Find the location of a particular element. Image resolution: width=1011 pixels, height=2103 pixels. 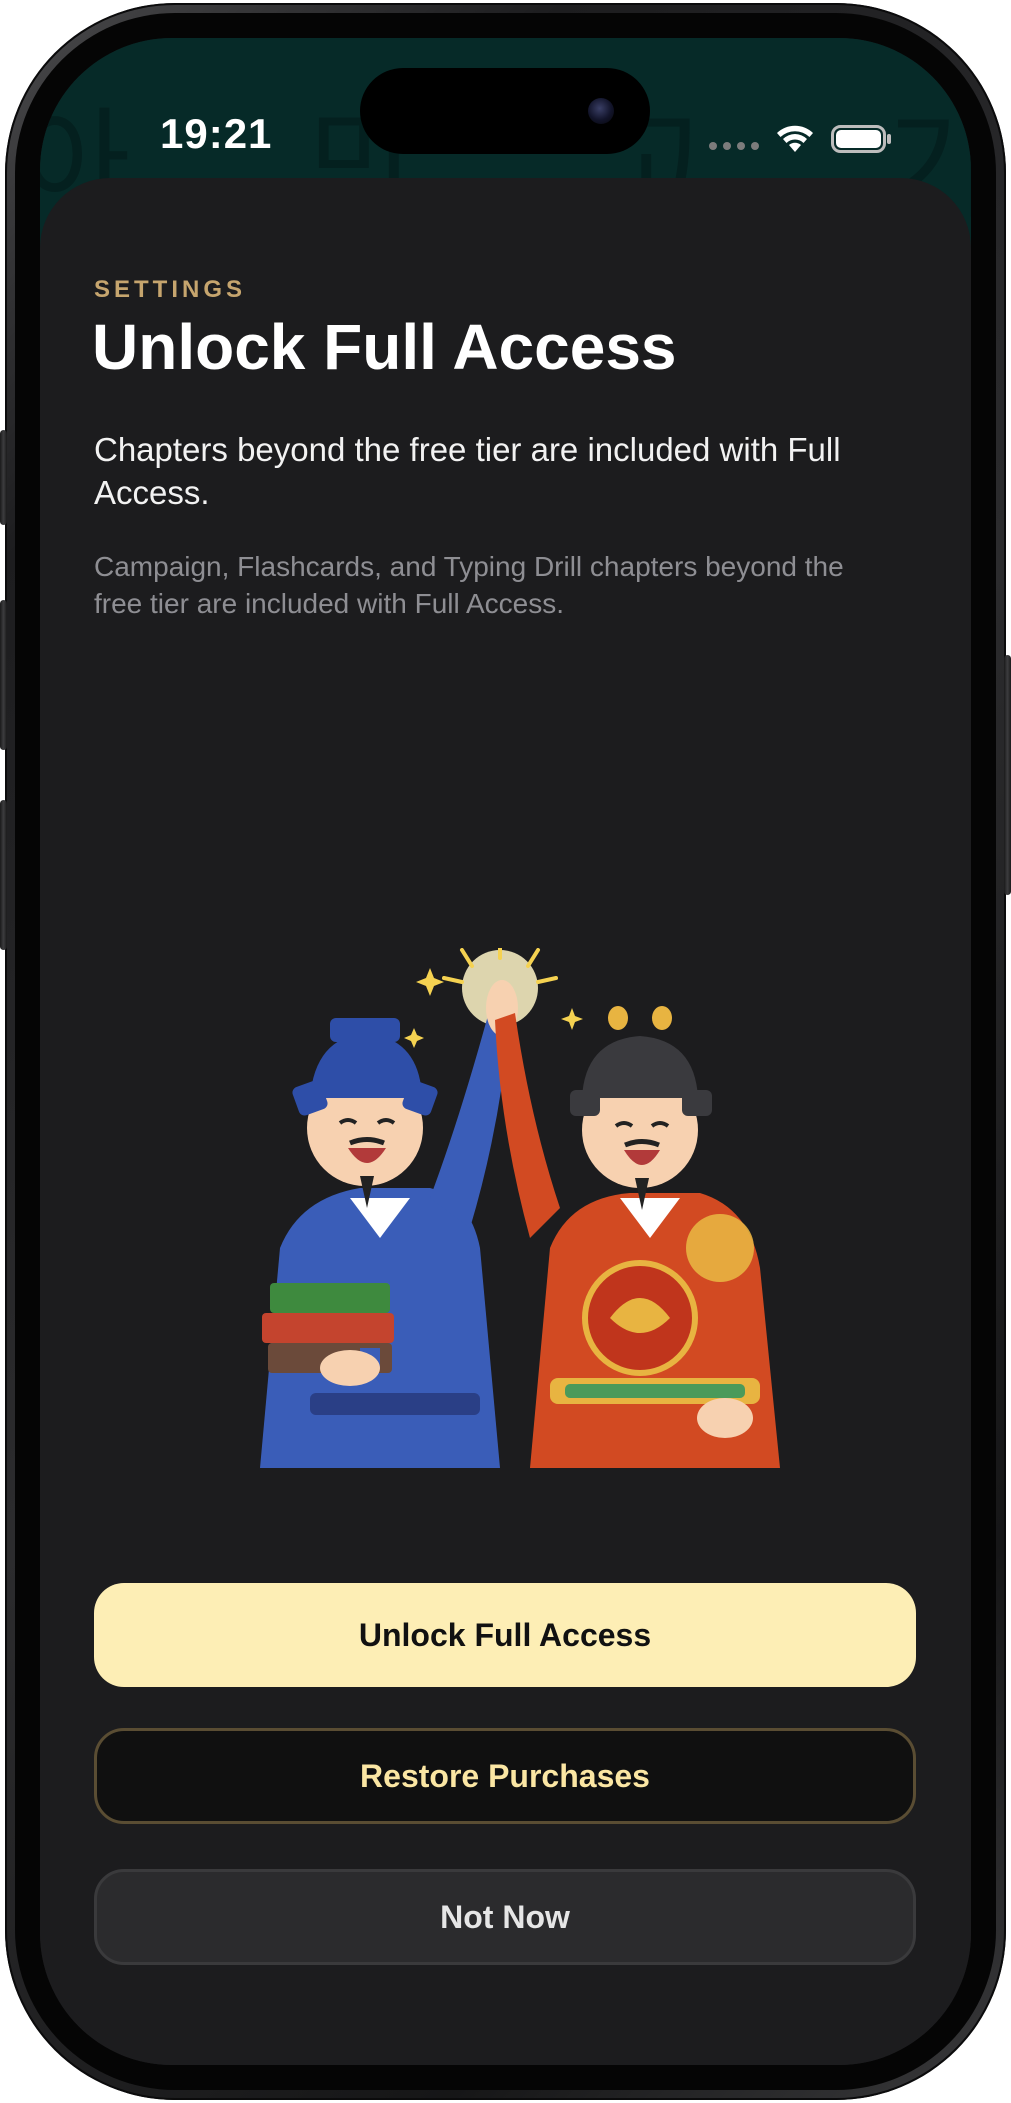

dynamic-island is located at coordinates (505, 111).